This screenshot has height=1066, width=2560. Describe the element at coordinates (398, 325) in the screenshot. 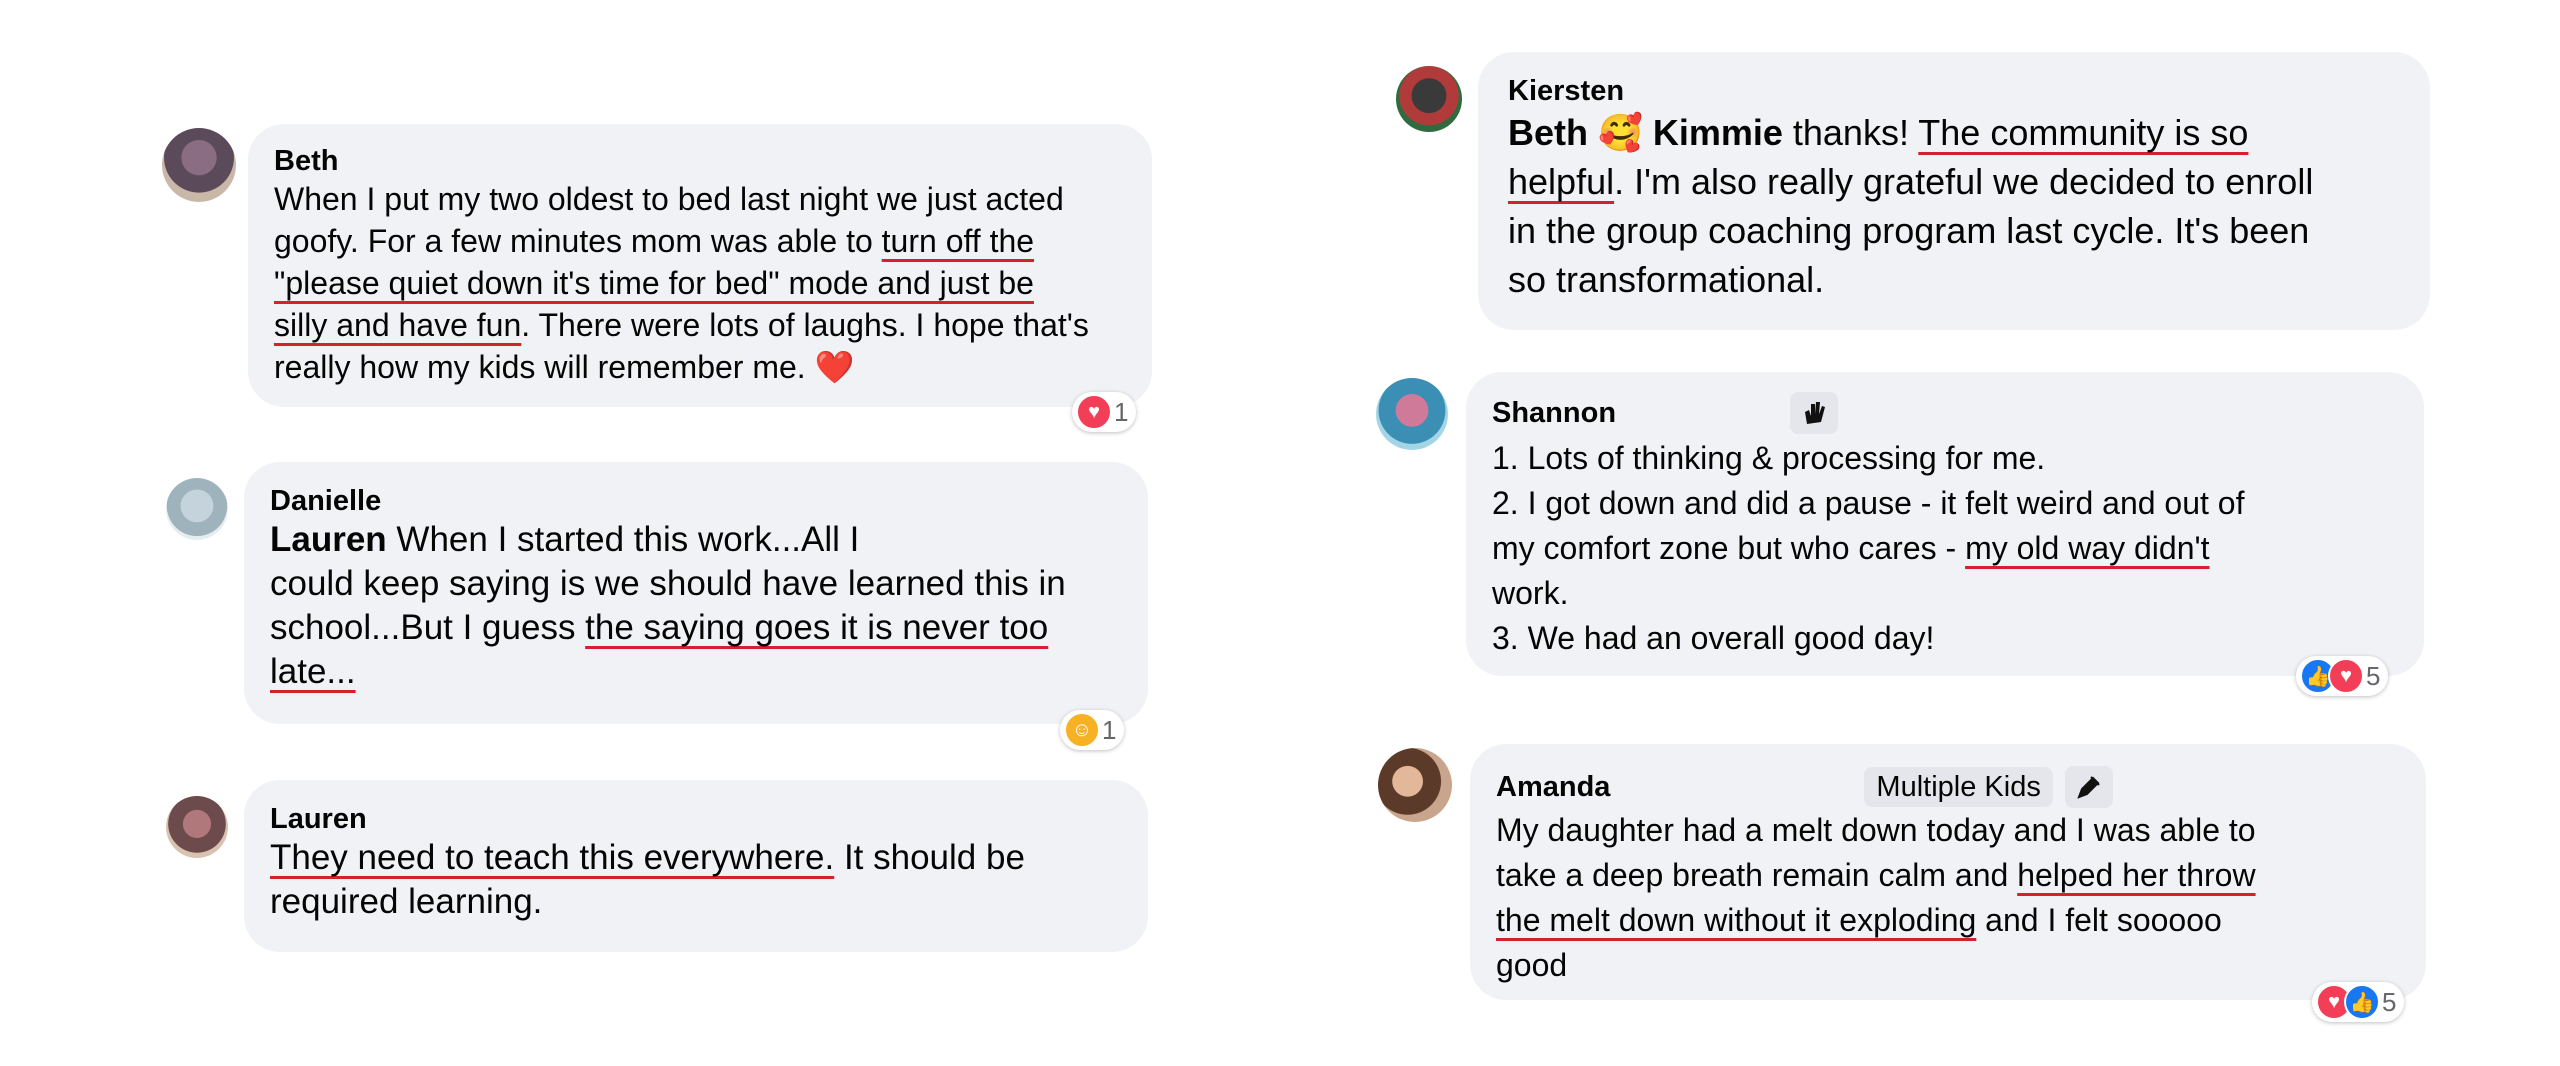

I see `highlighted-text: silly and have fun` at that location.